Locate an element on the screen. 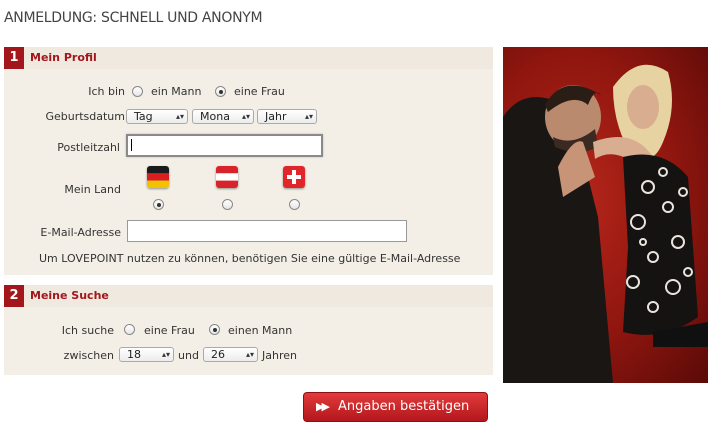 This screenshot has width=715, height=431. gender-option-woman: eine Frau is located at coordinates (259, 91).